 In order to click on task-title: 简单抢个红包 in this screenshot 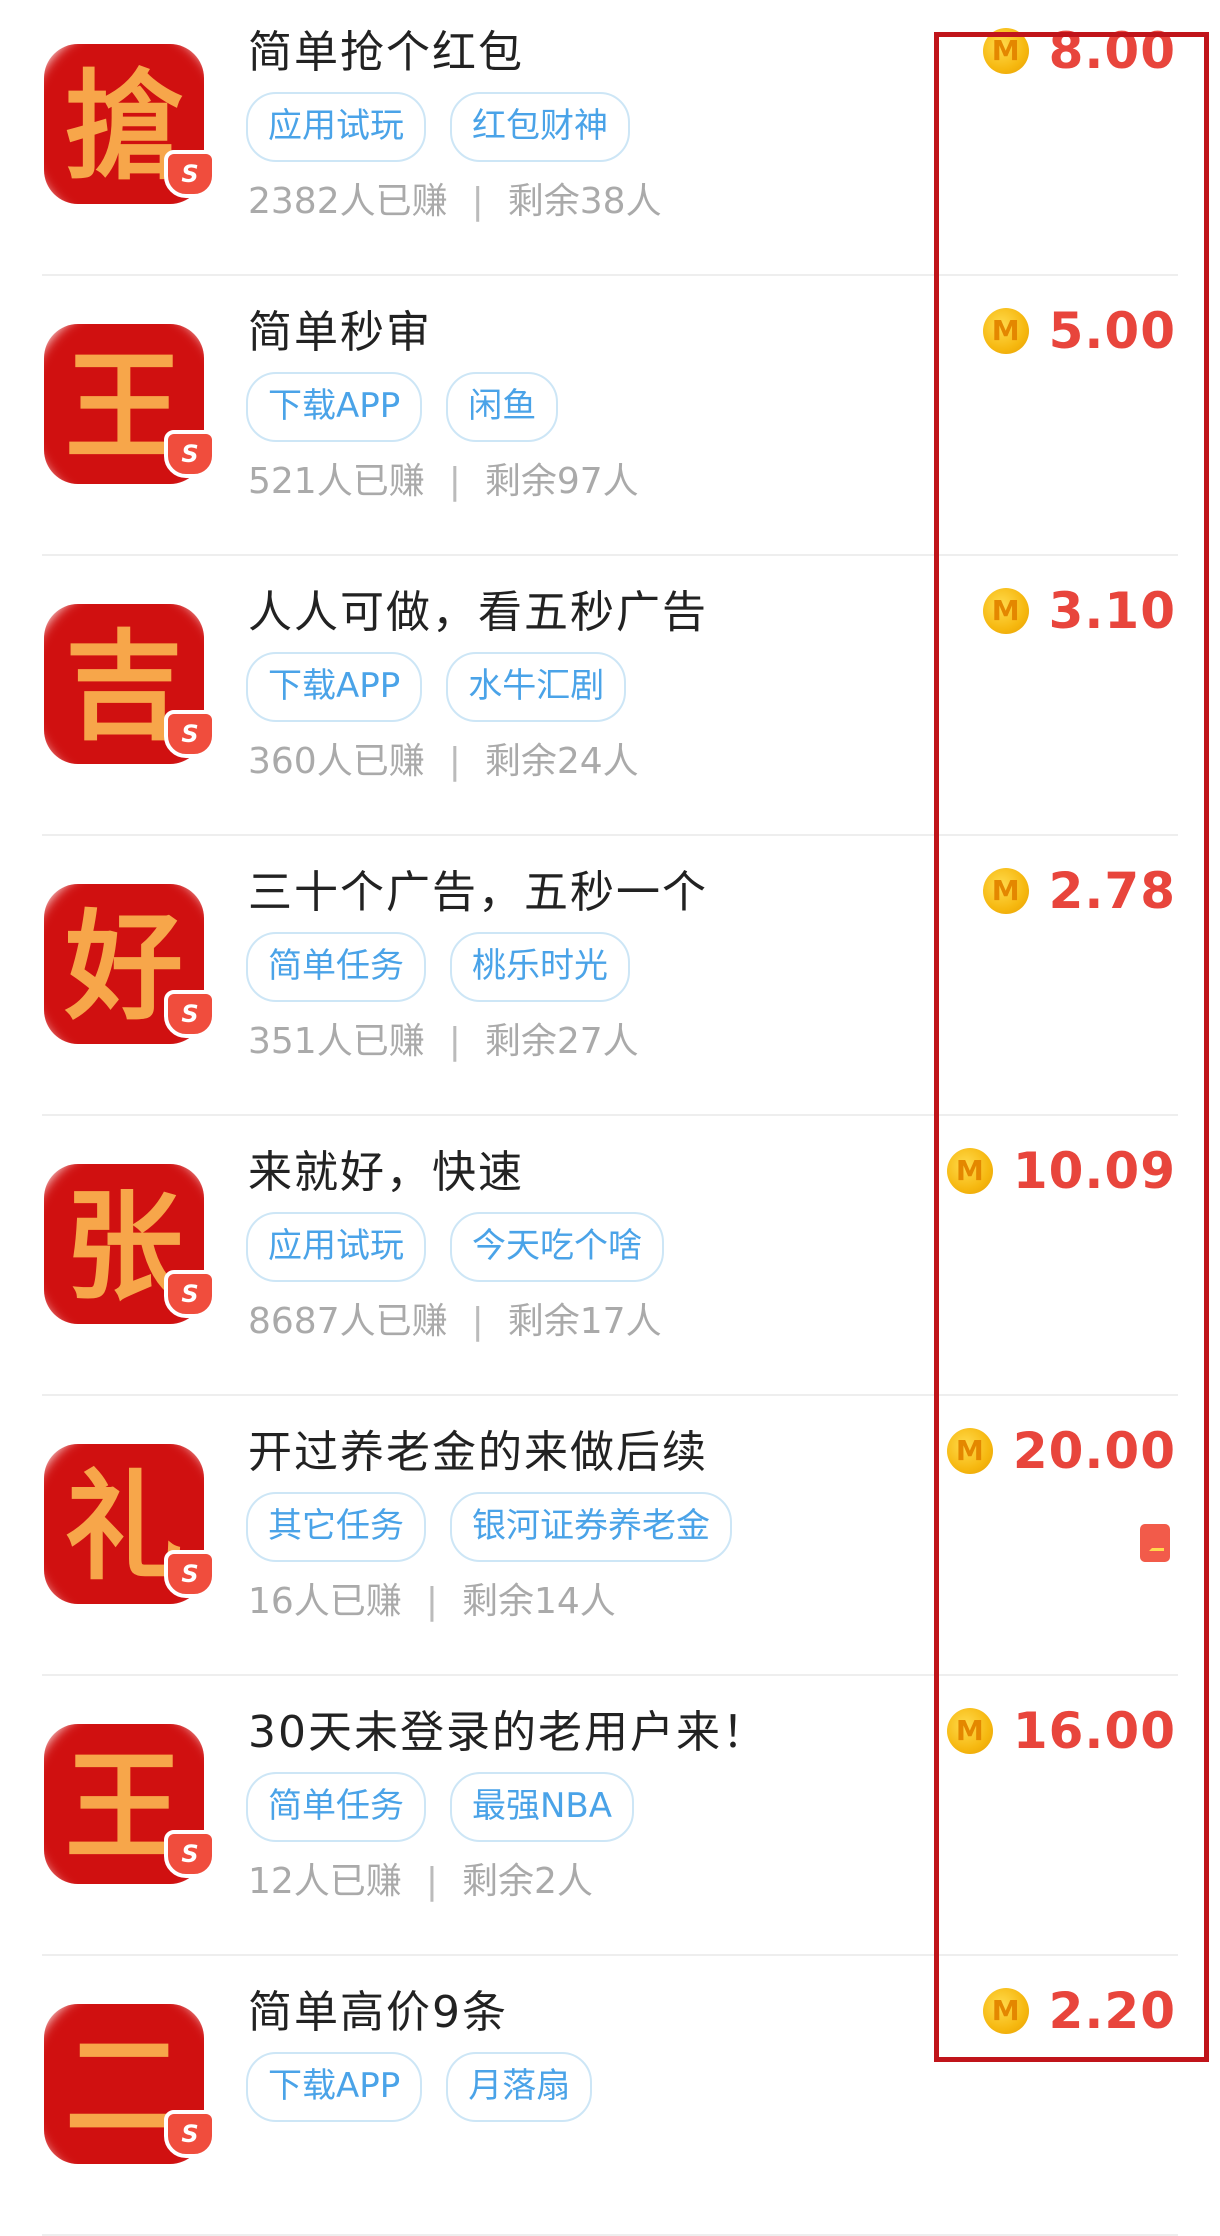, I will do `click(386, 52)`.